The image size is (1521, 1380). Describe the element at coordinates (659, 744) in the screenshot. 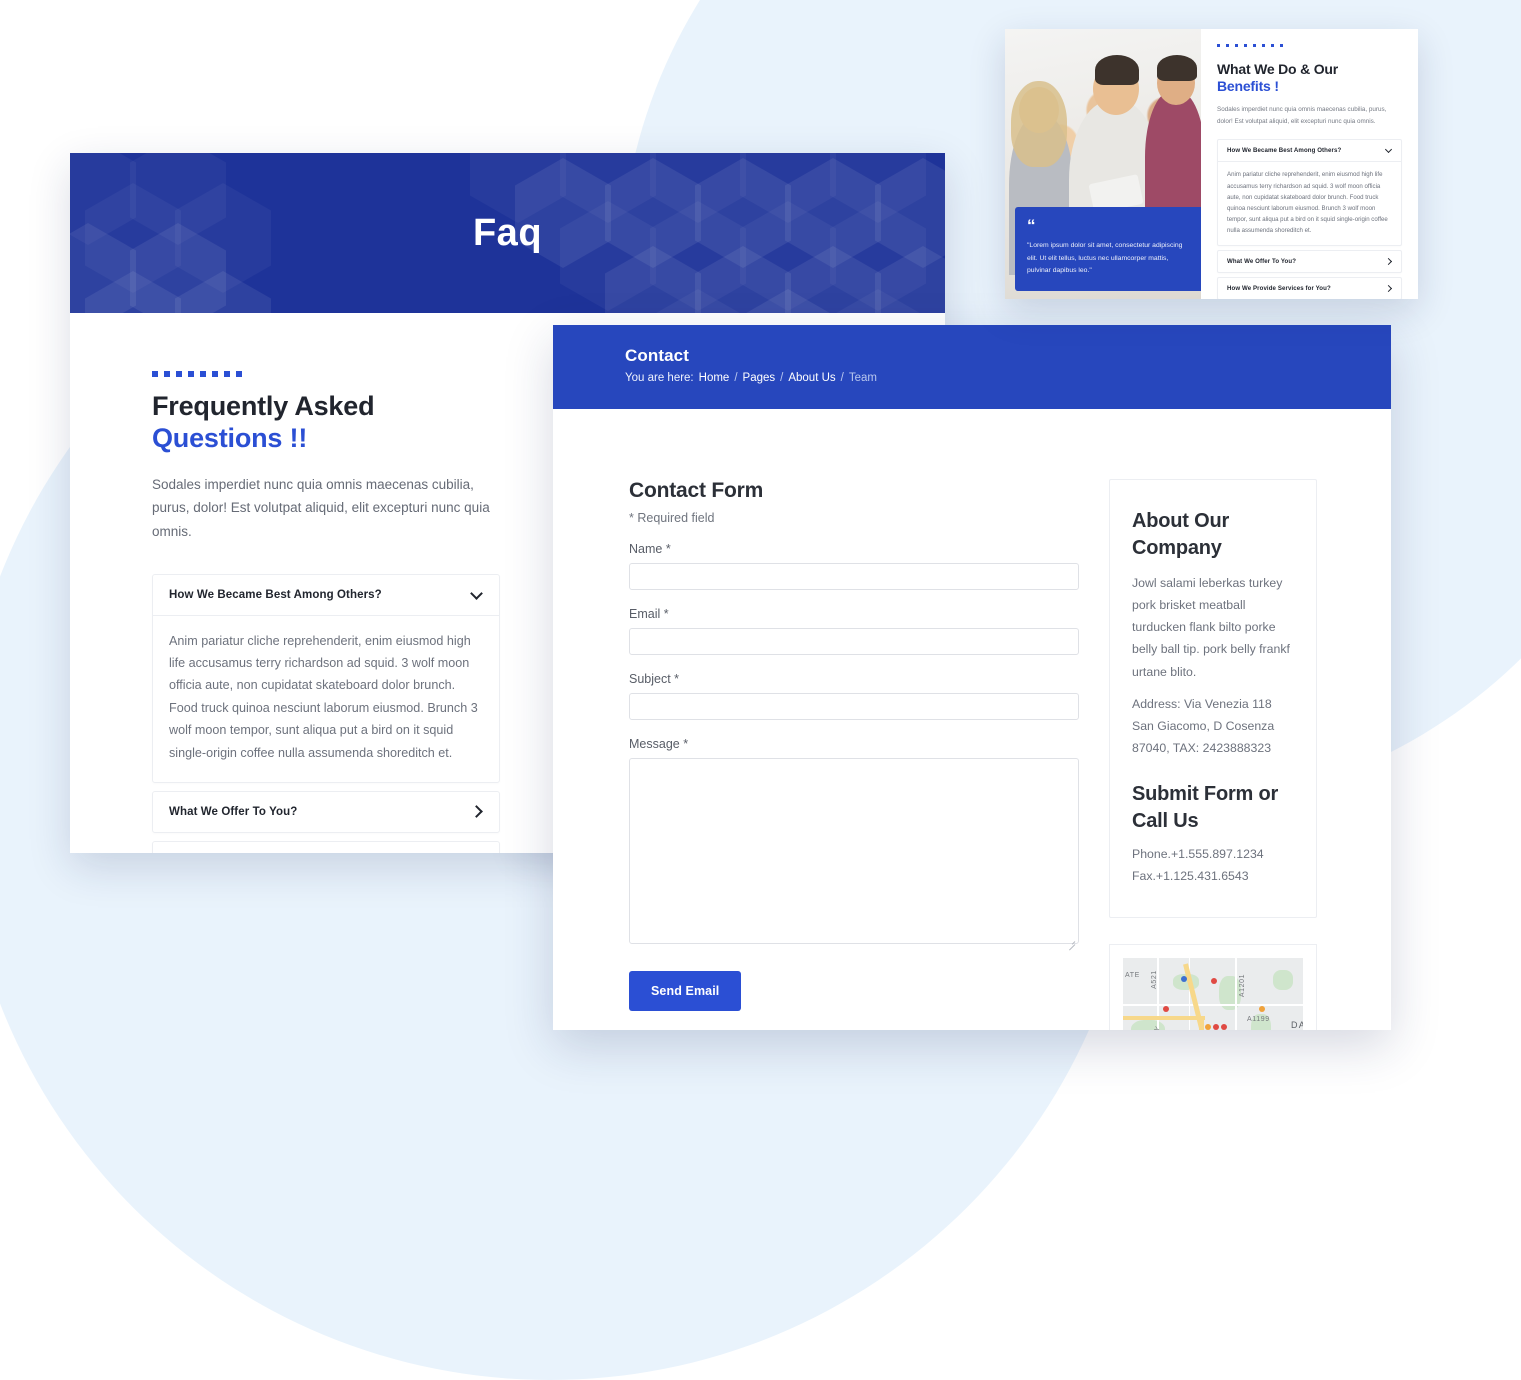

I see `message-label: Message *` at that location.